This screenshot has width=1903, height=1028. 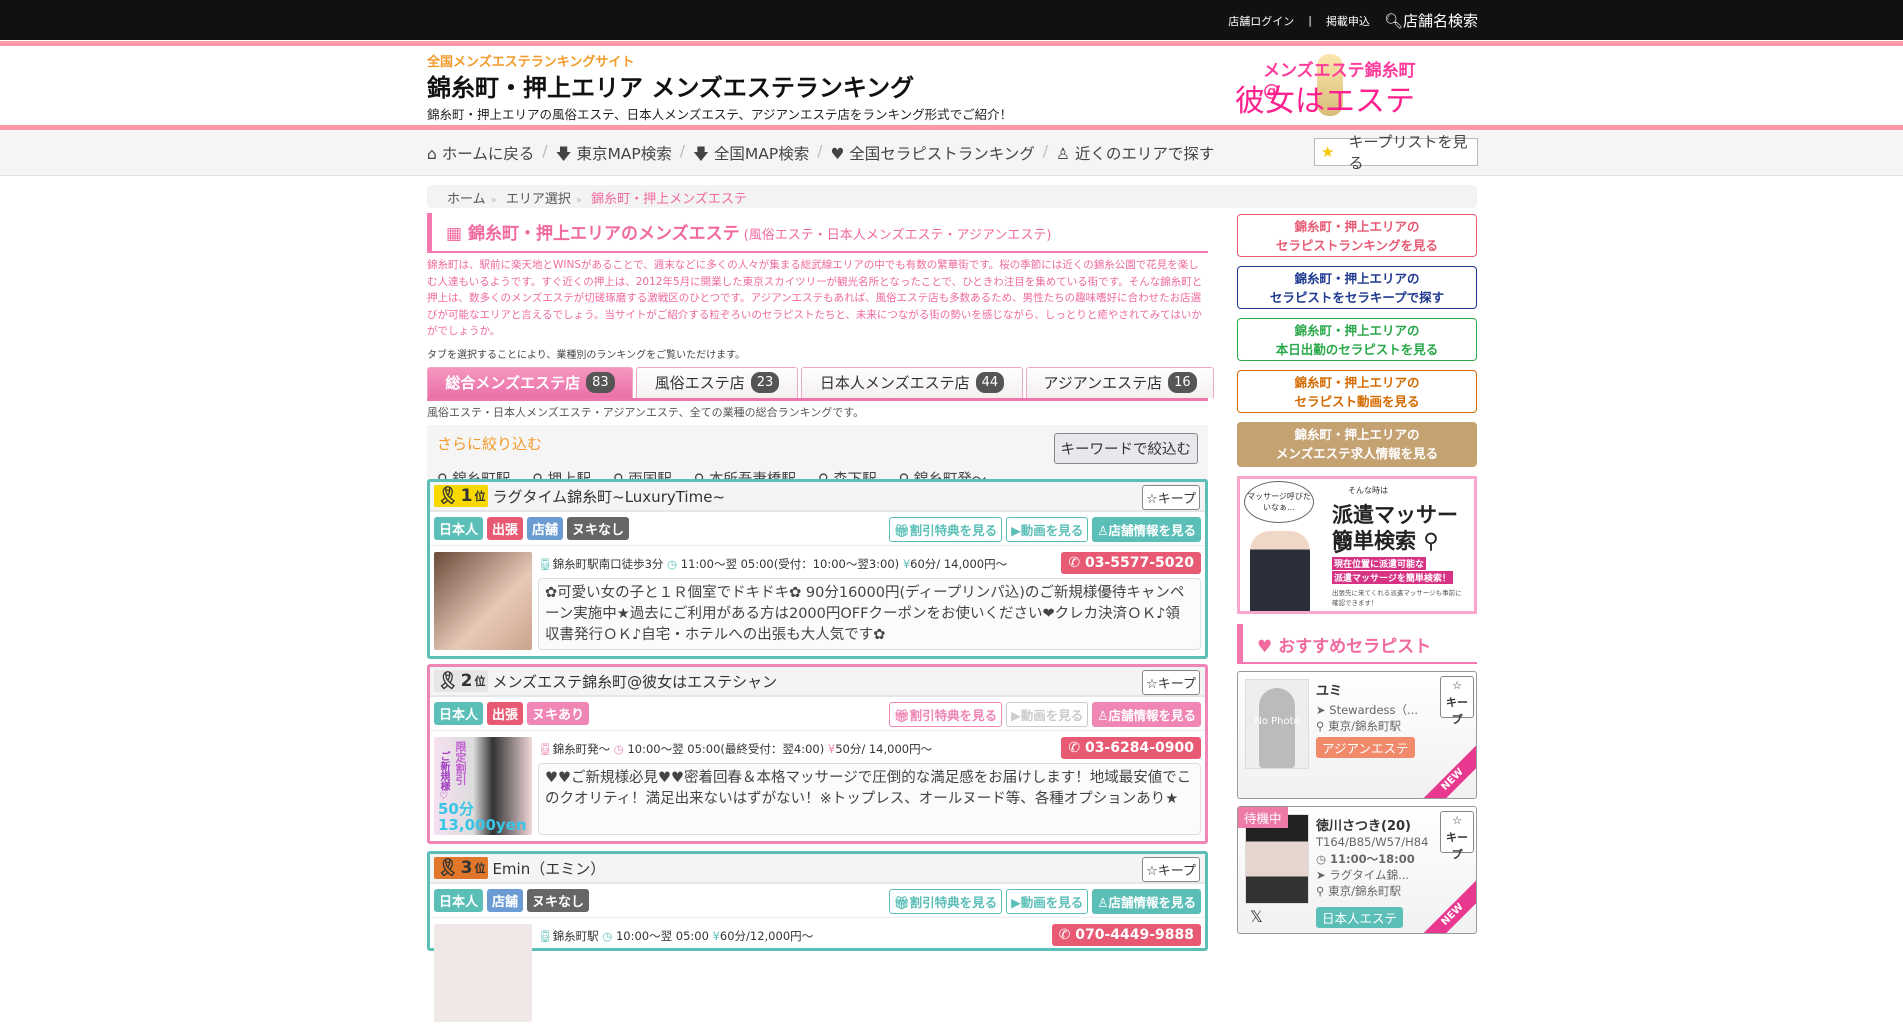 I want to click on therapist-hours: 11:00～18:00, so click(x=1372, y=859).